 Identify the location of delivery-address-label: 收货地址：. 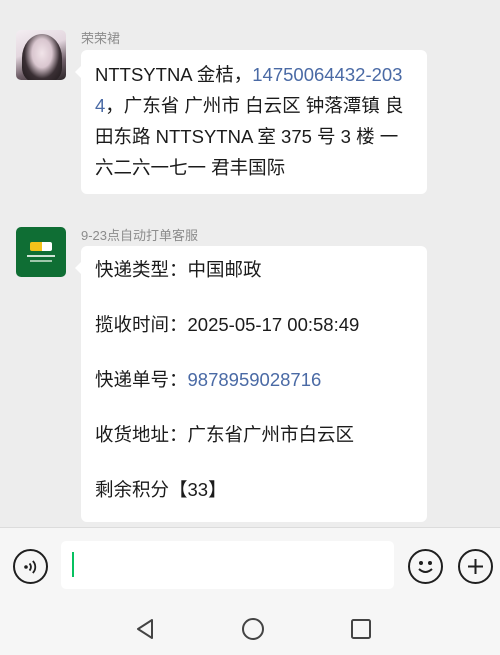
(141, 434).